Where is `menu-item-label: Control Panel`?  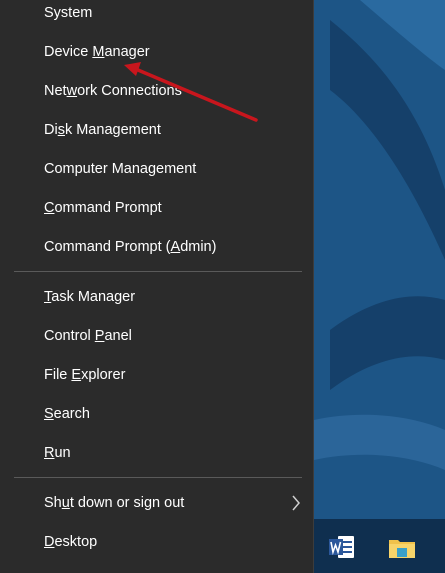
menu-item-label: Control Panel is located at coordinates (88, 336).